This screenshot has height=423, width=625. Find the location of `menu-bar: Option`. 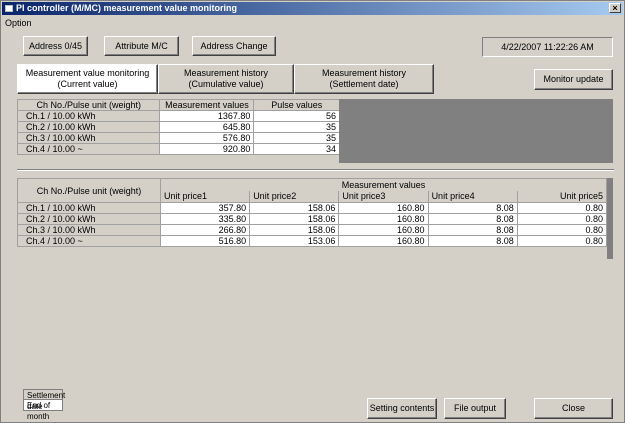

menu-bar: Option is located at coordinates (18, 23).